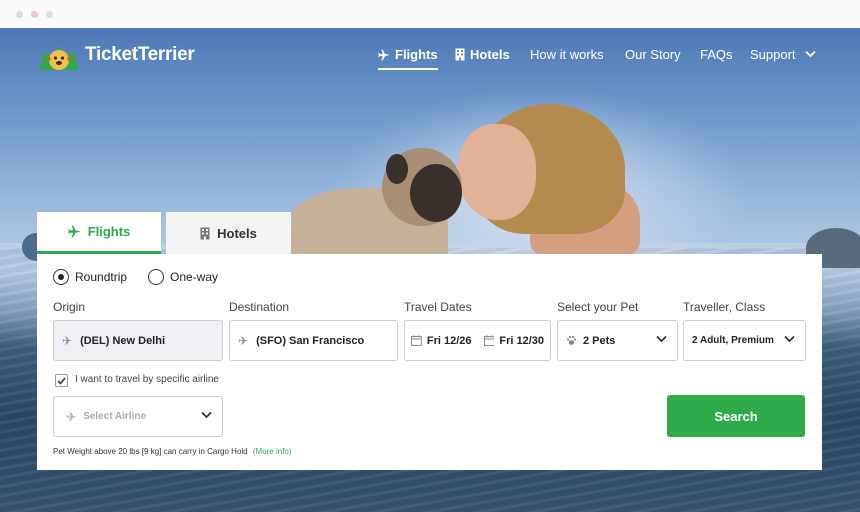 This screenshot has width=860, height=512. I want to click on tab-label: Hotels, so click(237, 233).